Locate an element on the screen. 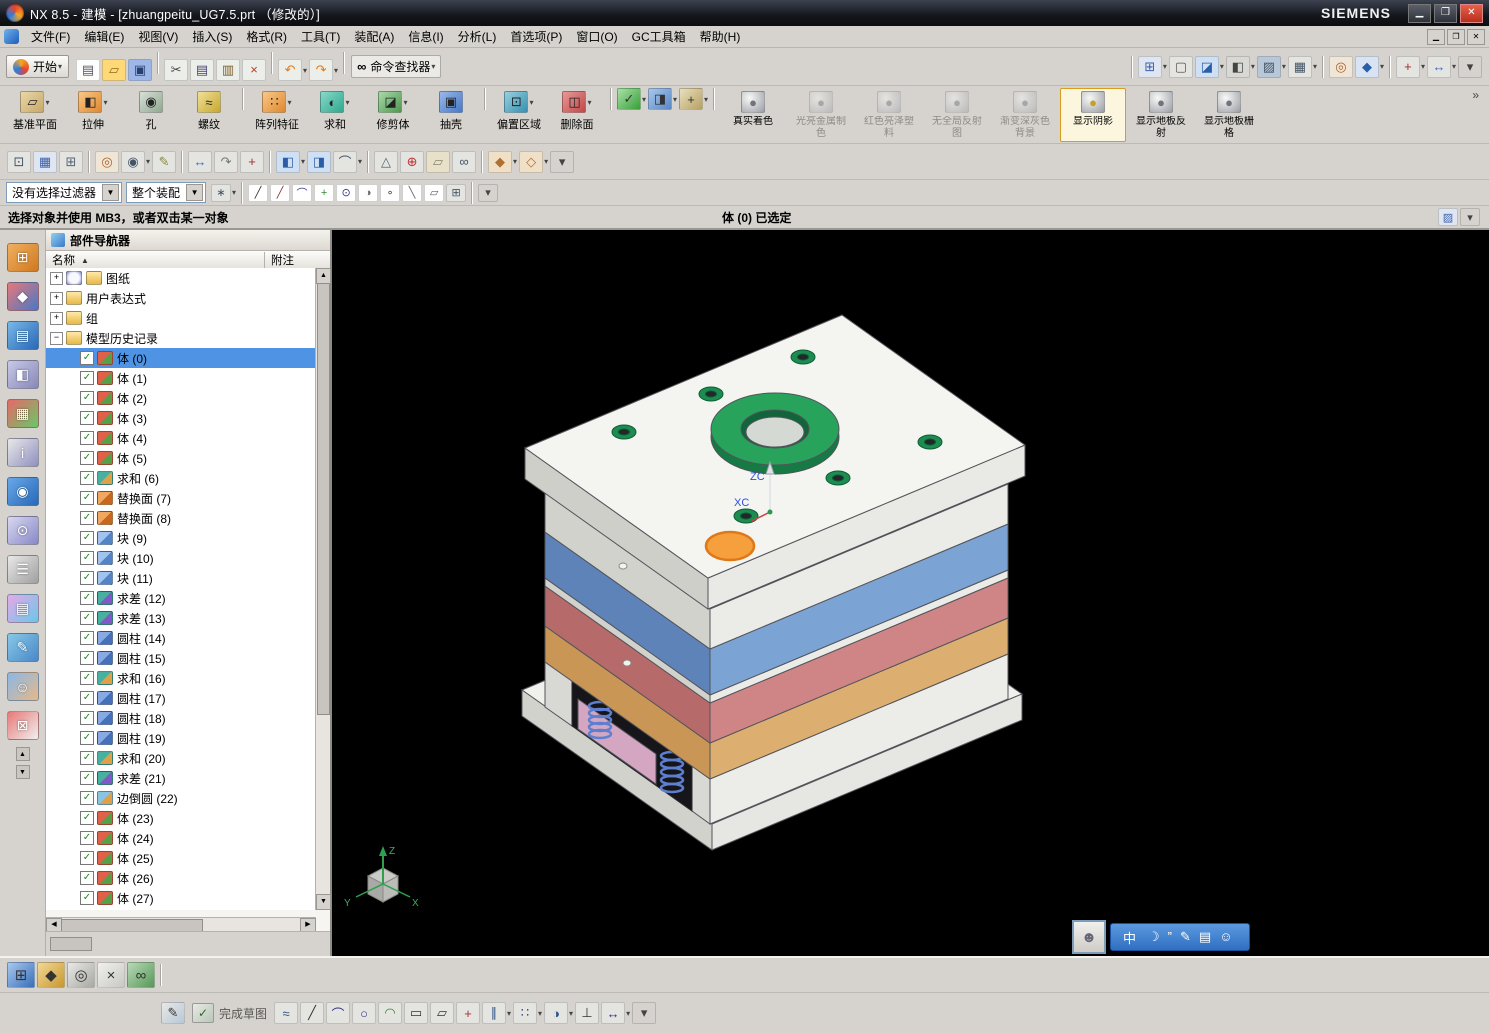  rectangle-icon: ▭ is located at coordinates (416, 1013).